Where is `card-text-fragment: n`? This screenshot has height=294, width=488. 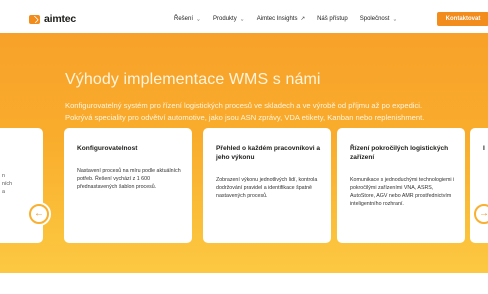
card-text-fragment: n is located at coordinates (3, 176).